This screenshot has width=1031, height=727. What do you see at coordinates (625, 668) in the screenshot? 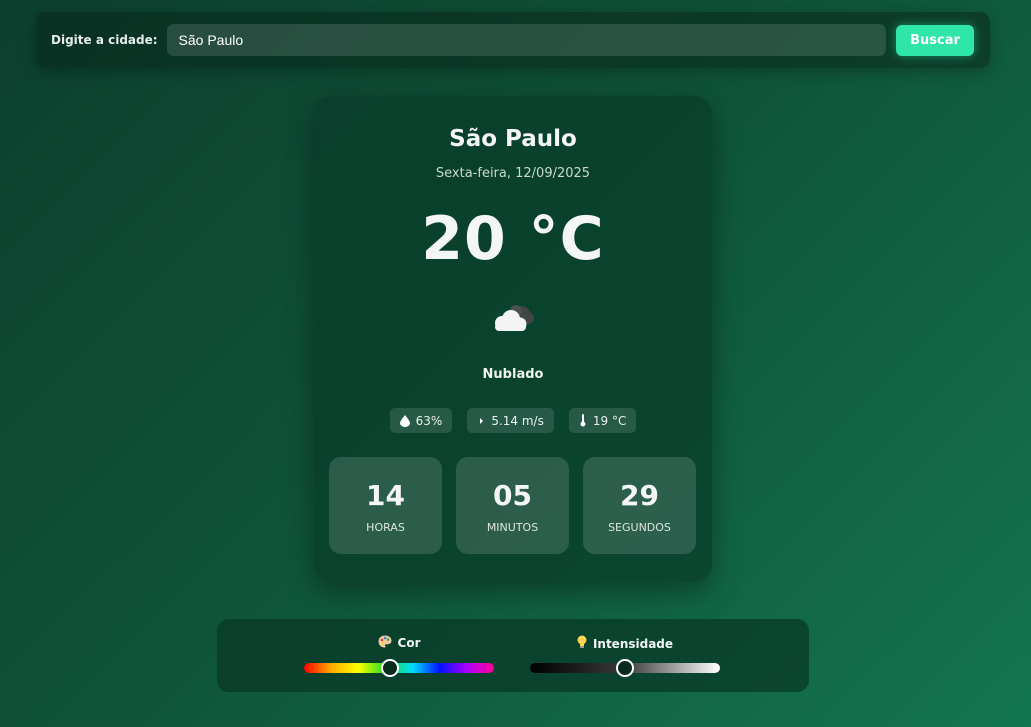
I see `intensity-slider-thumb` at bounding box center [625, 668].